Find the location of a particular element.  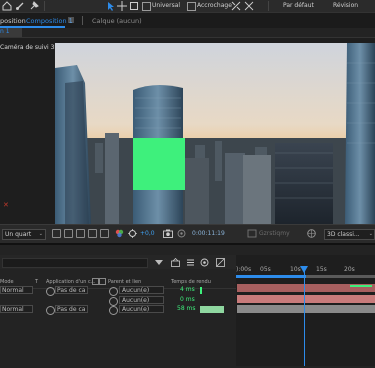

move-tool-icon is located at coordinates (122, 6).